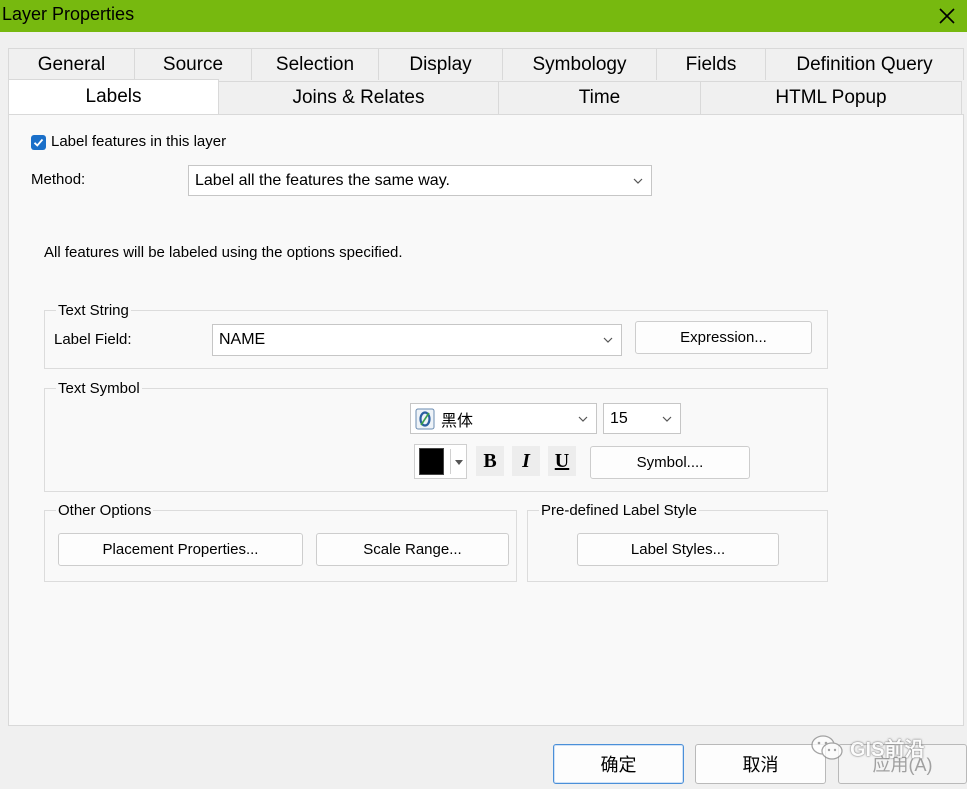  Describe the element at coordinates (440, 64) in the screenshot. I see `tab-display: Display` at that location.